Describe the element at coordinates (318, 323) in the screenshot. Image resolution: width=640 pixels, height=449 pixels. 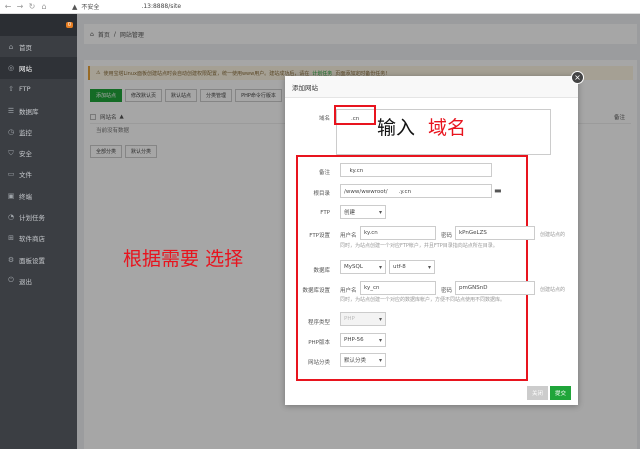
I see `program-type-label: 程序类型` at that location.